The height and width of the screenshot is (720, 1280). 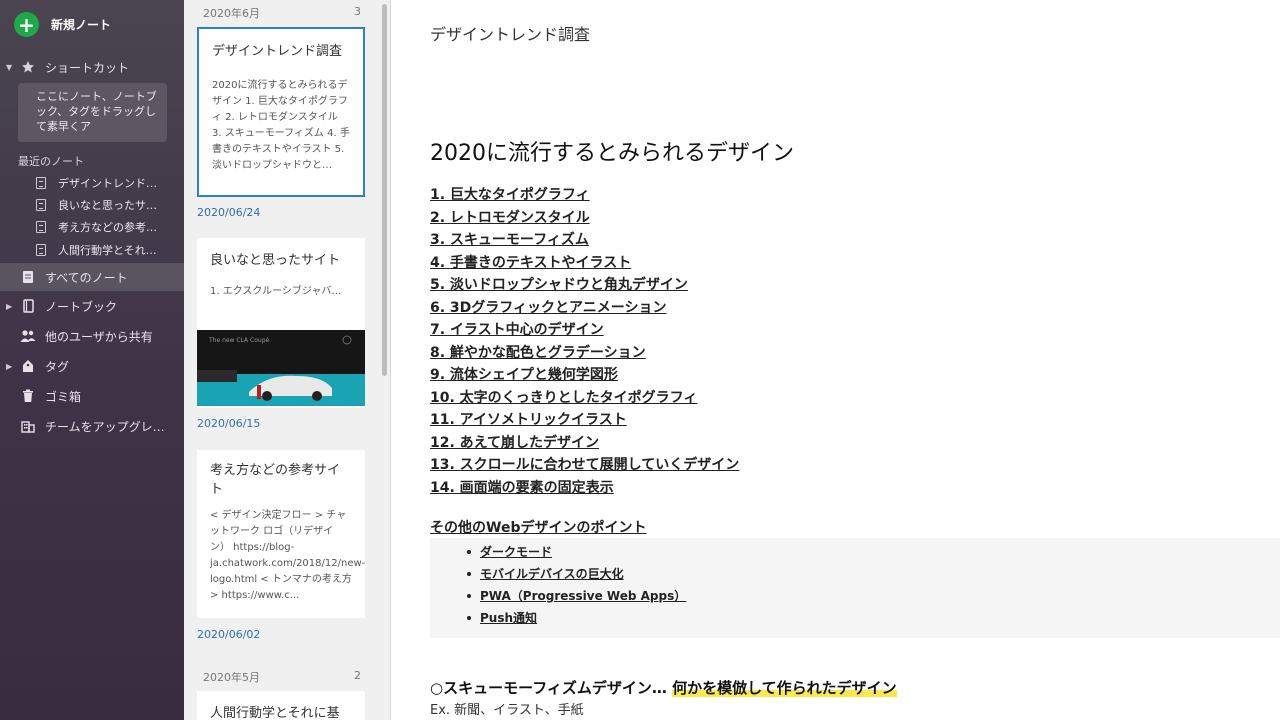 I want to click on trend-link: 11. アイソメトリックイラスト, so click(x=584, y=420).